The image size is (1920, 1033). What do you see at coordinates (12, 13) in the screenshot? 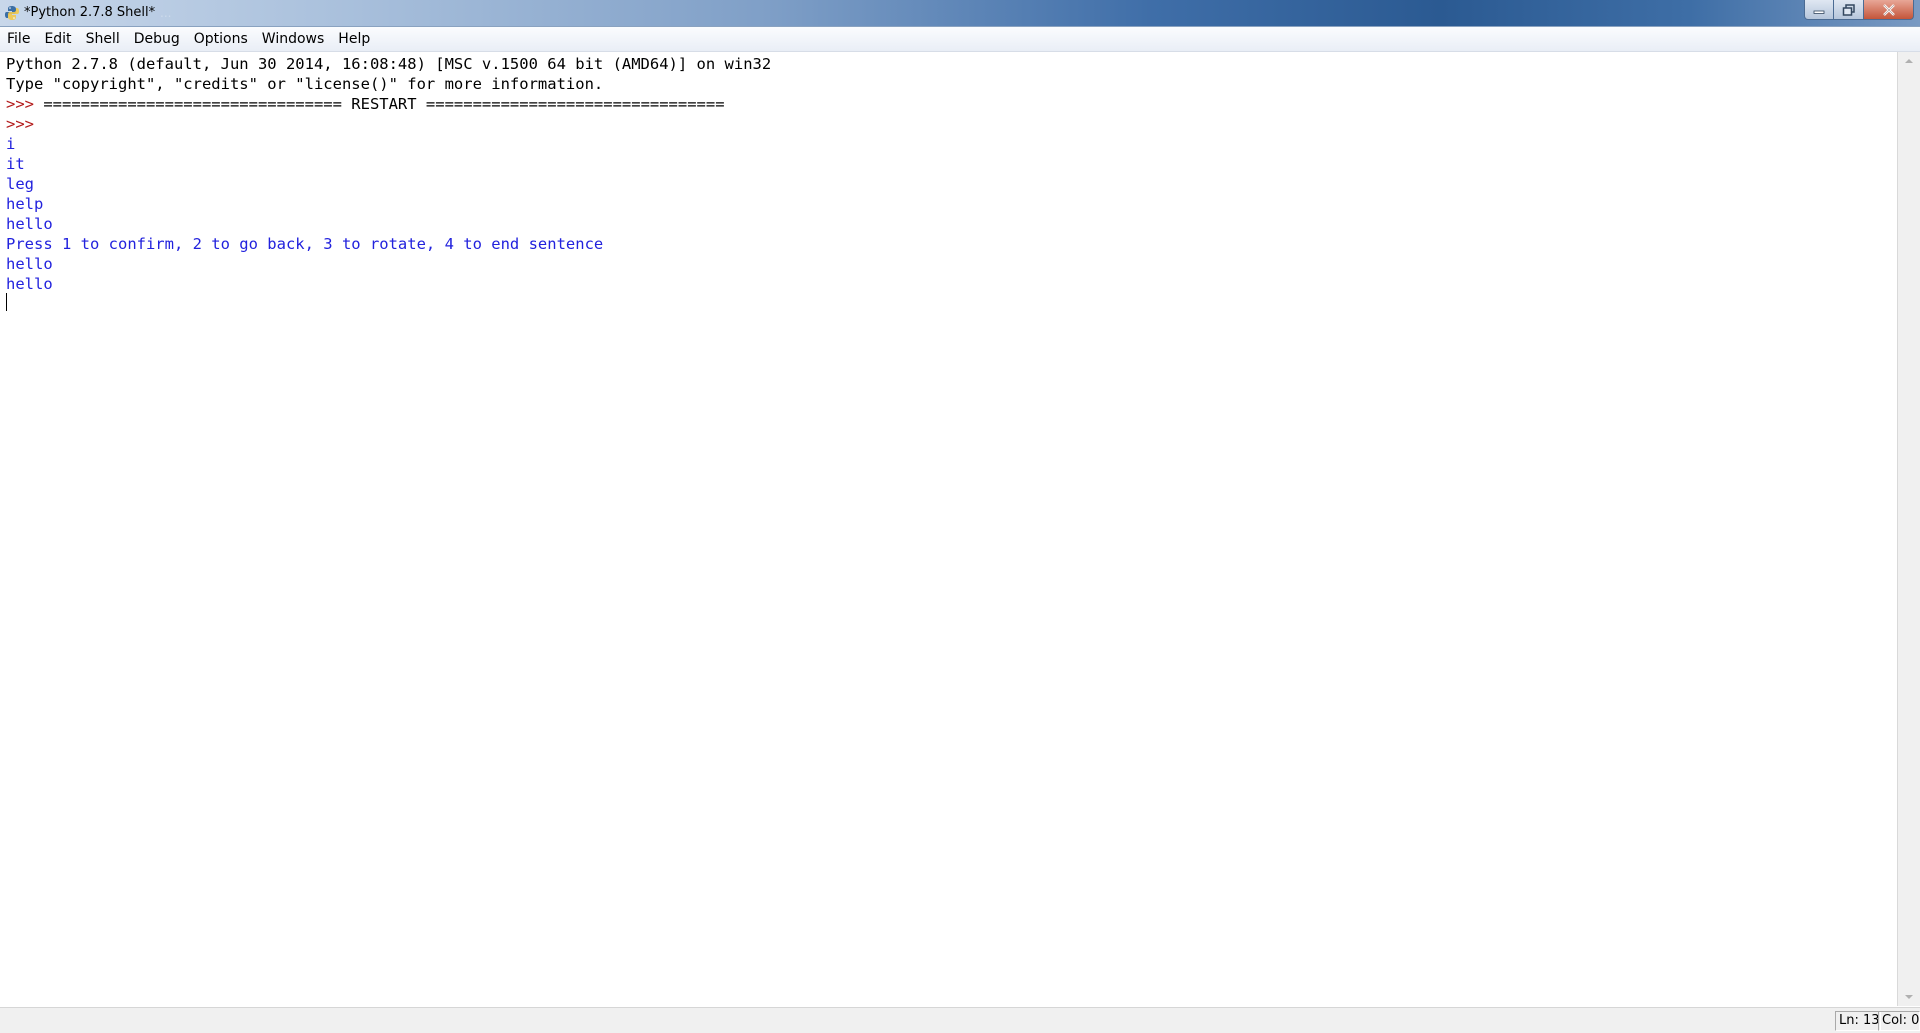
I see `python-logo-icon` at bounding box center [12, 13].